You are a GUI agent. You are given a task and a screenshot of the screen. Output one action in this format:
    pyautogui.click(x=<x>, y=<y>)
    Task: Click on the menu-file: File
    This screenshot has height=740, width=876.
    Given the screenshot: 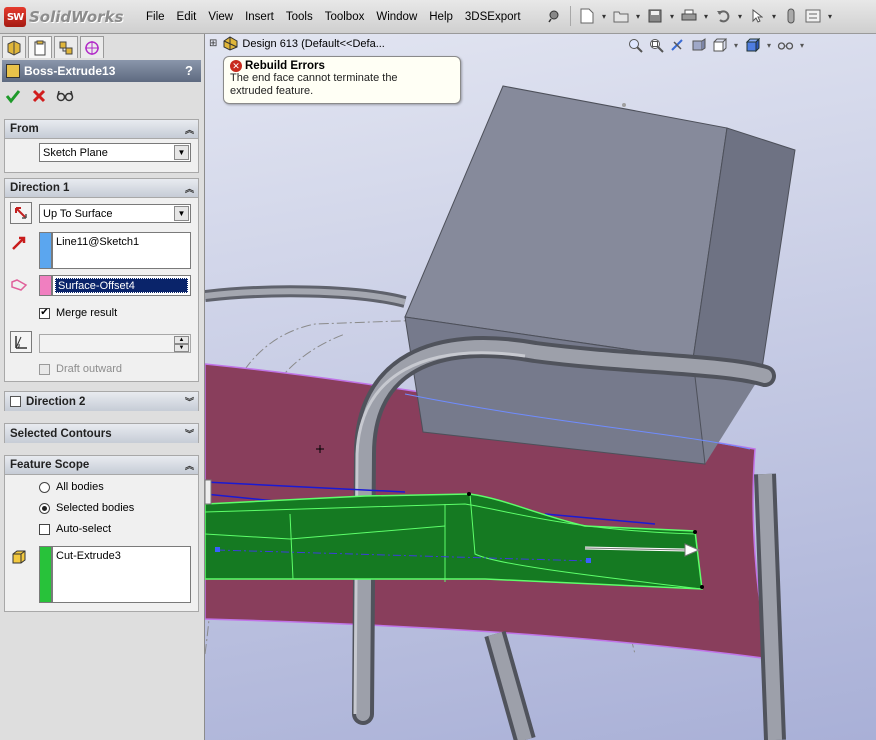 What is the action you would take?
    pyautogui.click(x=155, y=17)
    